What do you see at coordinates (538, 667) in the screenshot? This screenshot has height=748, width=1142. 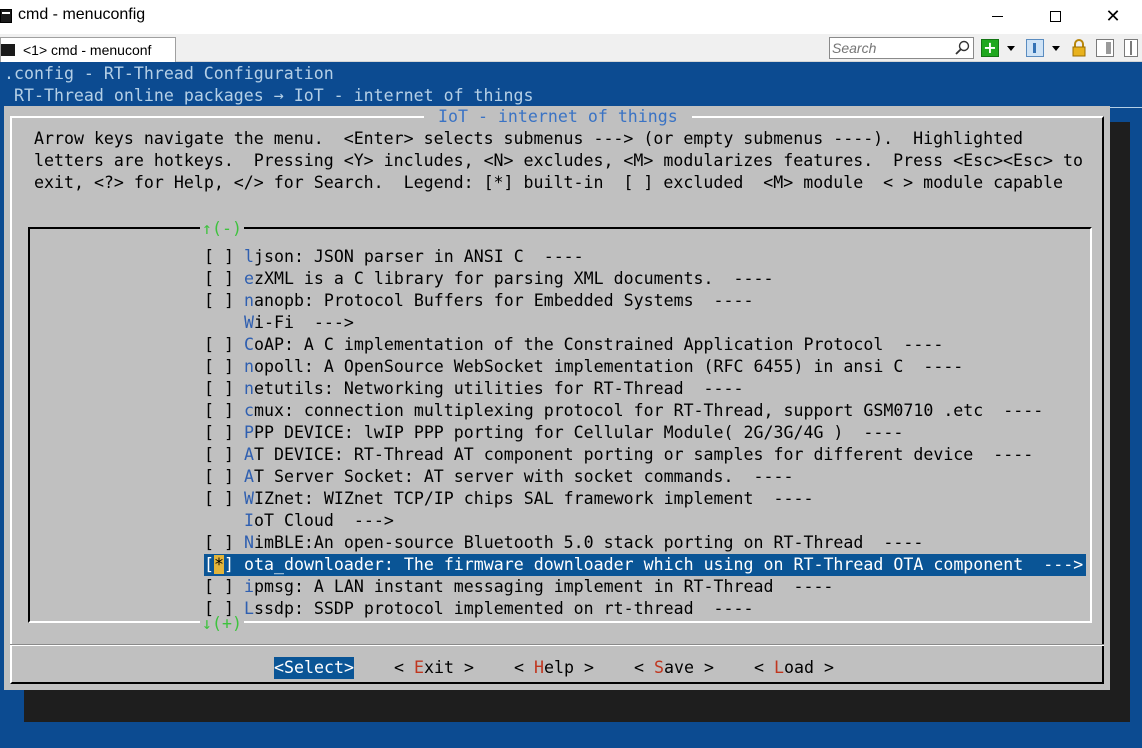 I see `button-hotkey: H` at bounding box center [538, 667].